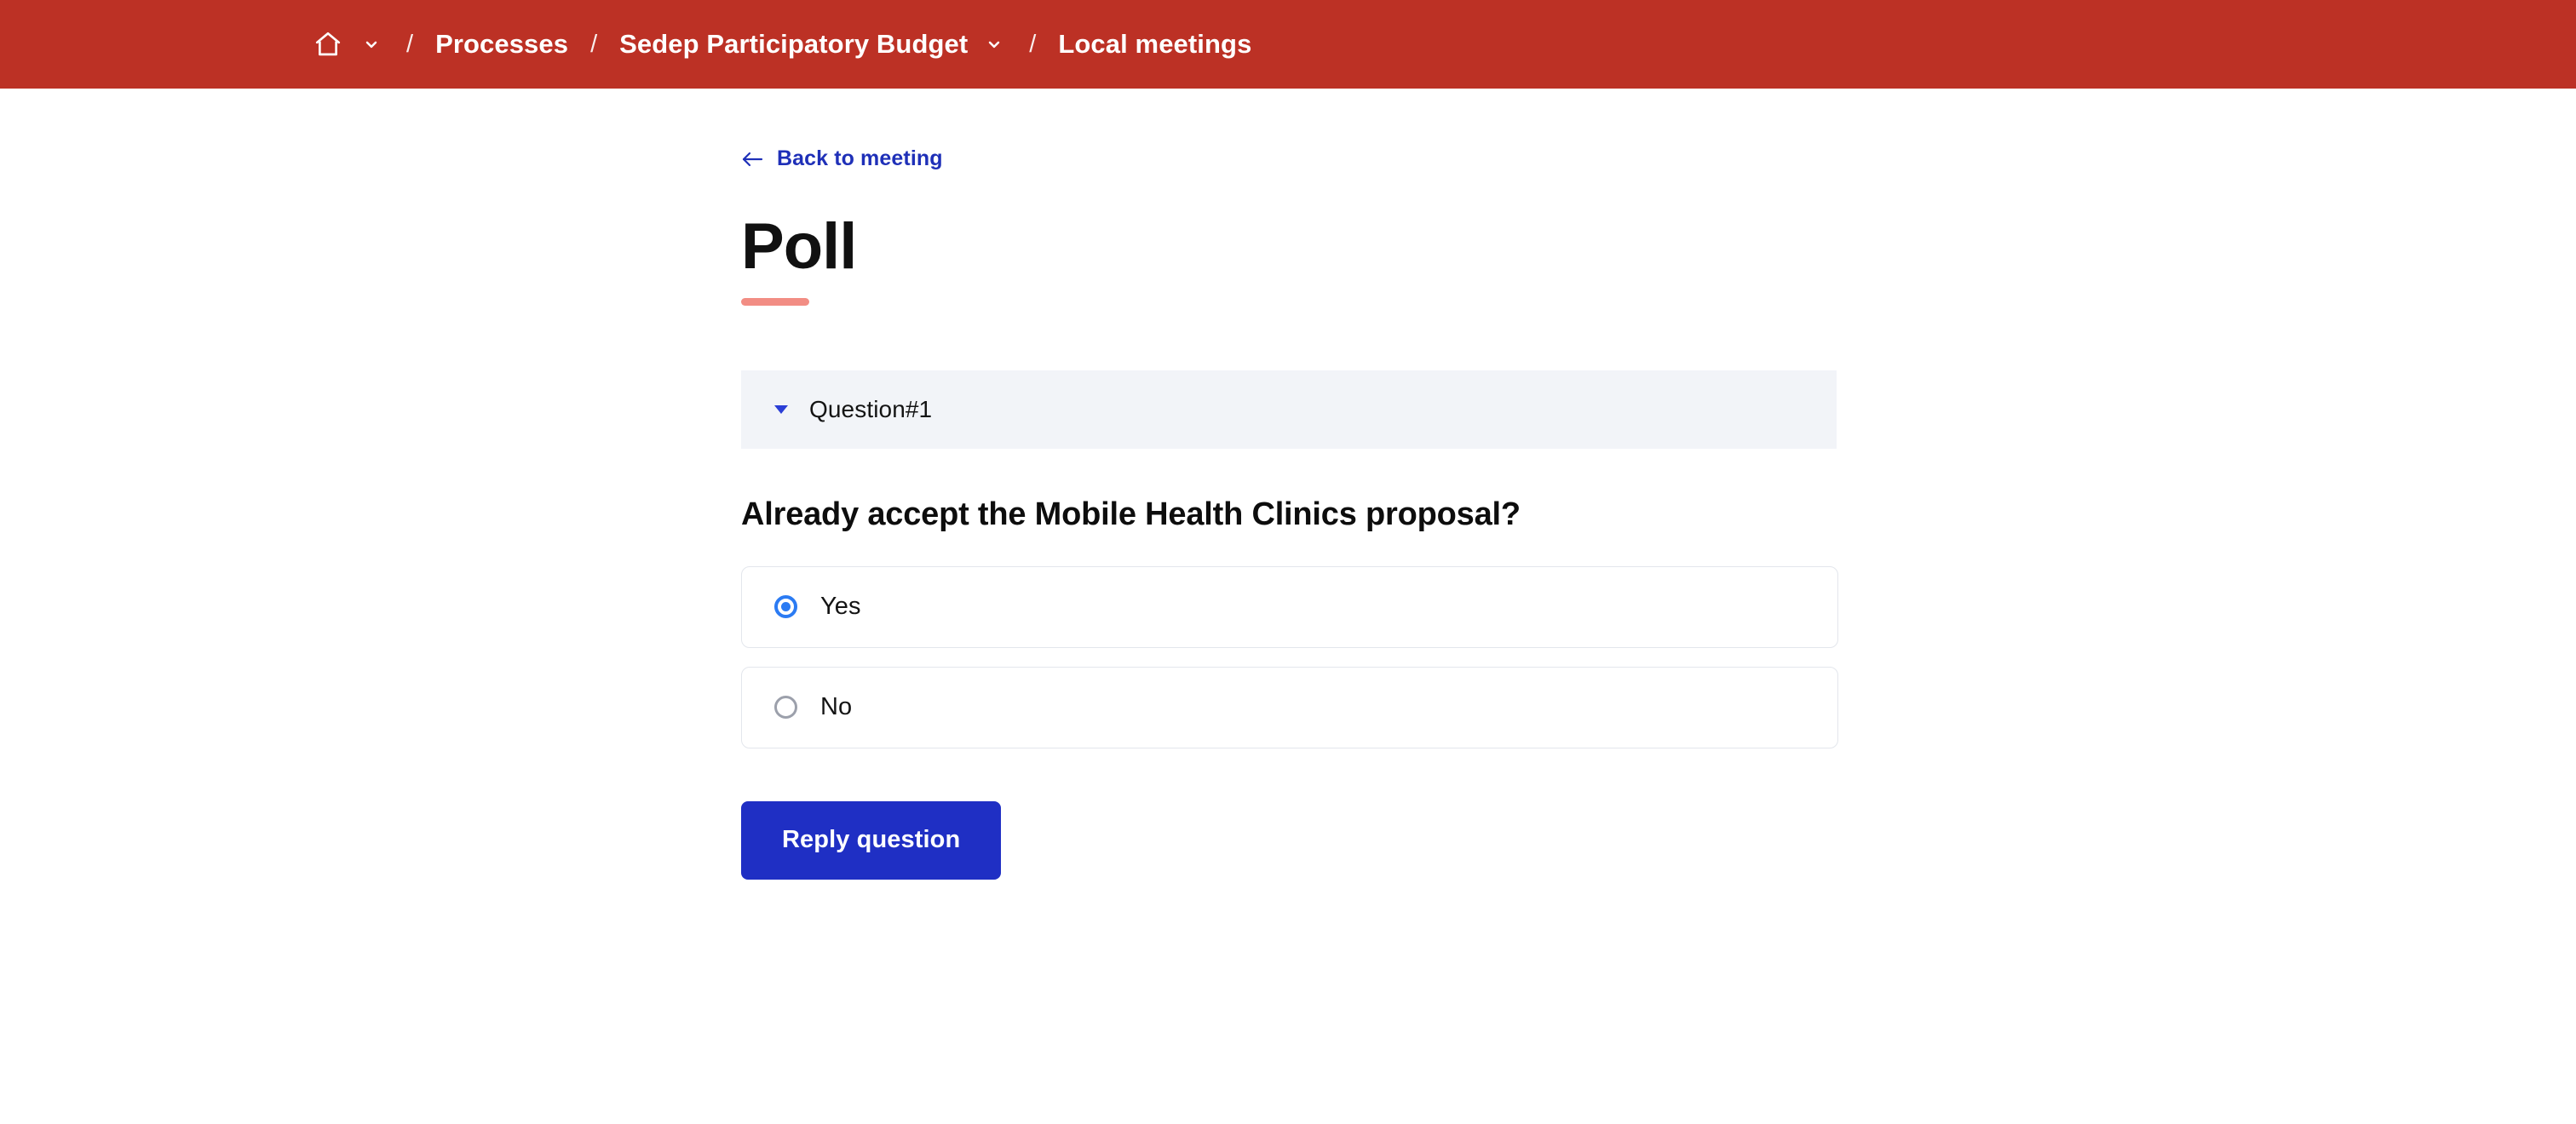 This screenshot has height=1124, width=2576. Describe the element at coordinates (1289, 606) in the screenshot. I see `poll-option-yes: Yes` at that location.